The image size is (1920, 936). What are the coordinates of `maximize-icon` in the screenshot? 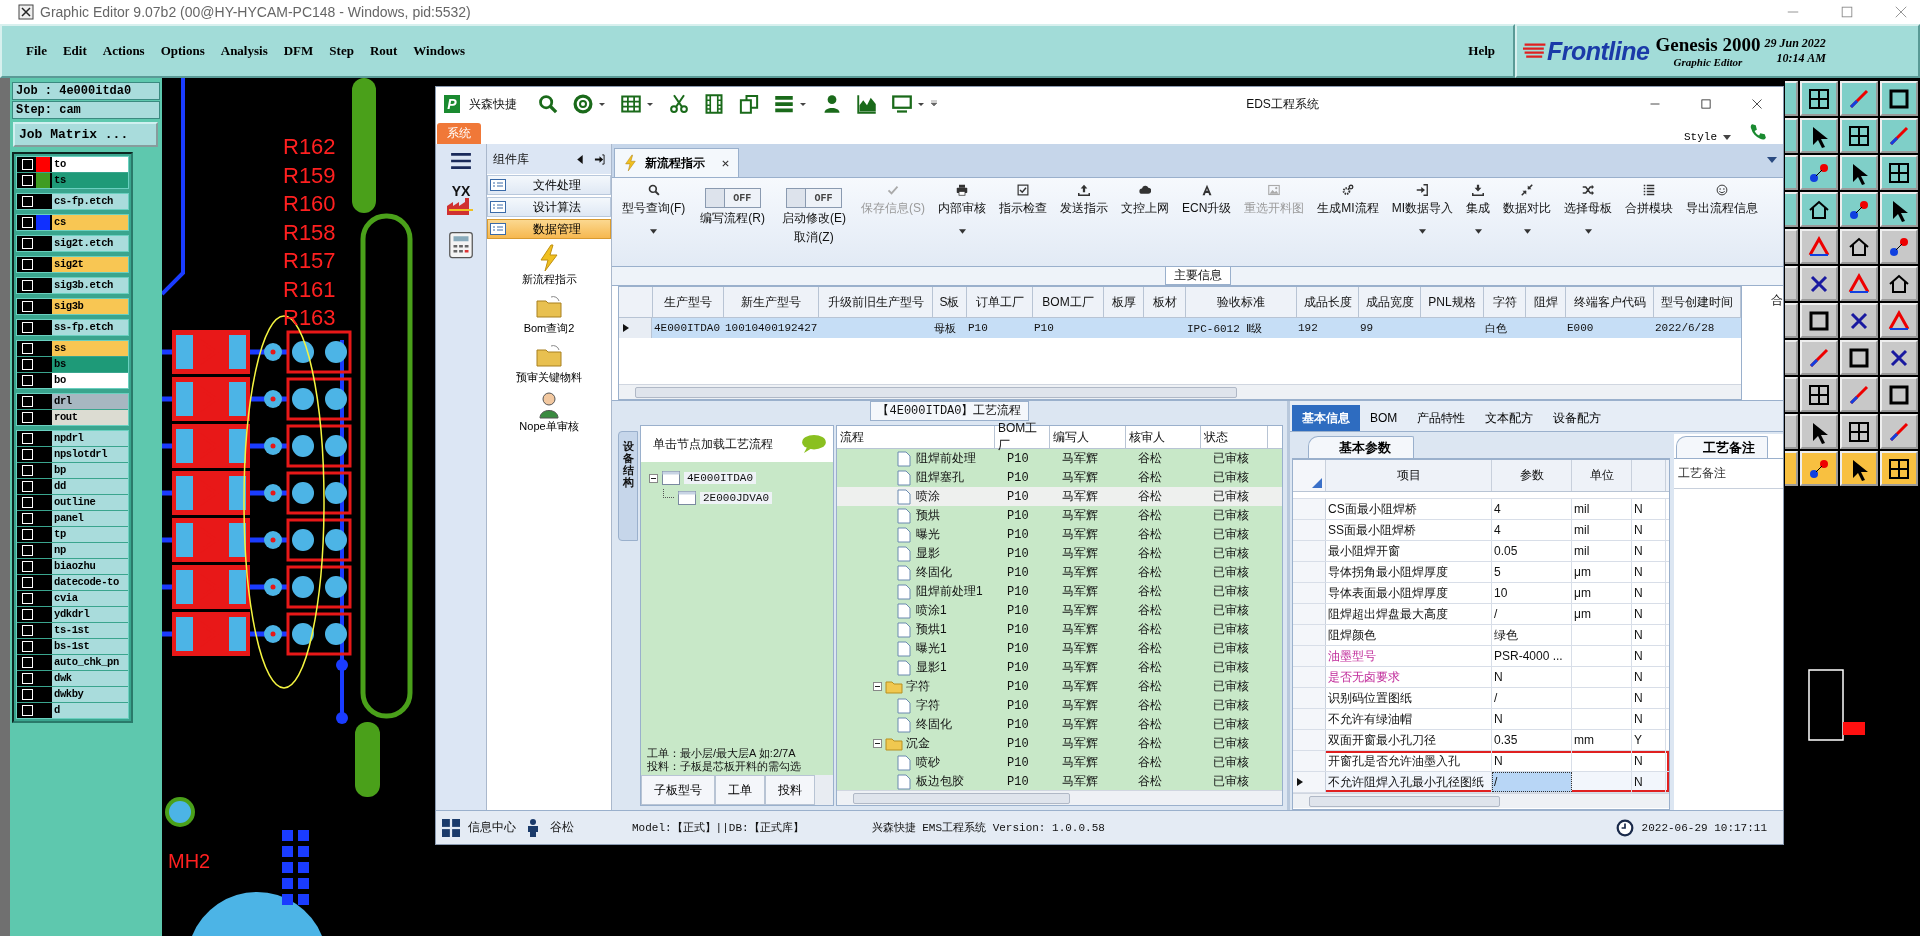 It's located at (1706, 104).